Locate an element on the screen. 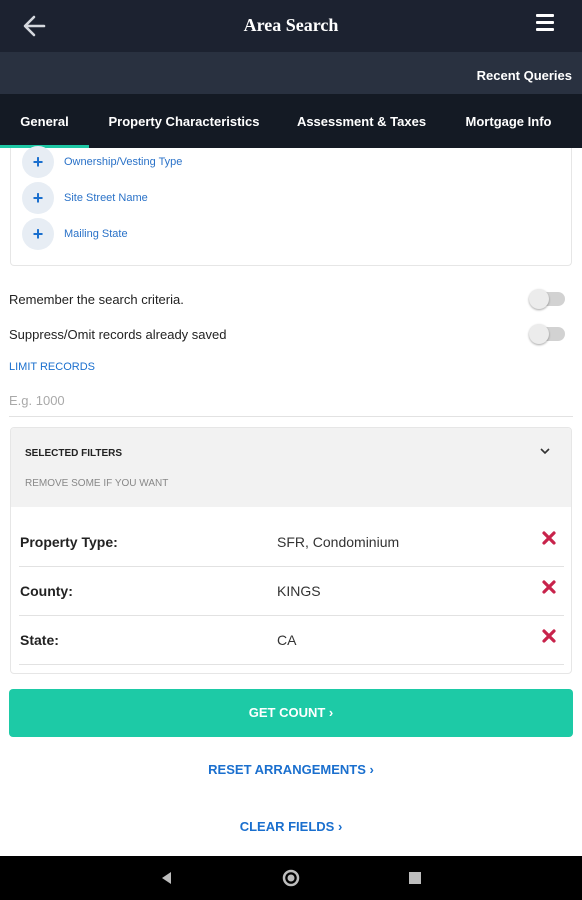 This screenshot has height=900, width=582. system-nav-bar is located at coordinates (291, 878).